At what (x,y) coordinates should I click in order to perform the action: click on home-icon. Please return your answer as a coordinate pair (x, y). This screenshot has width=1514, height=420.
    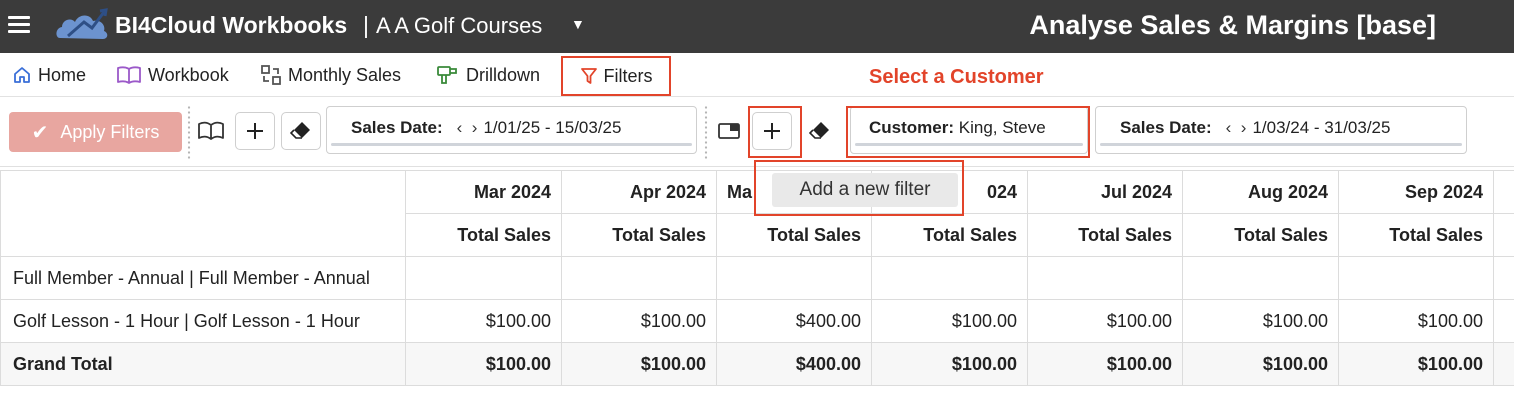
    Looking at the image, I should click on (22, 75).